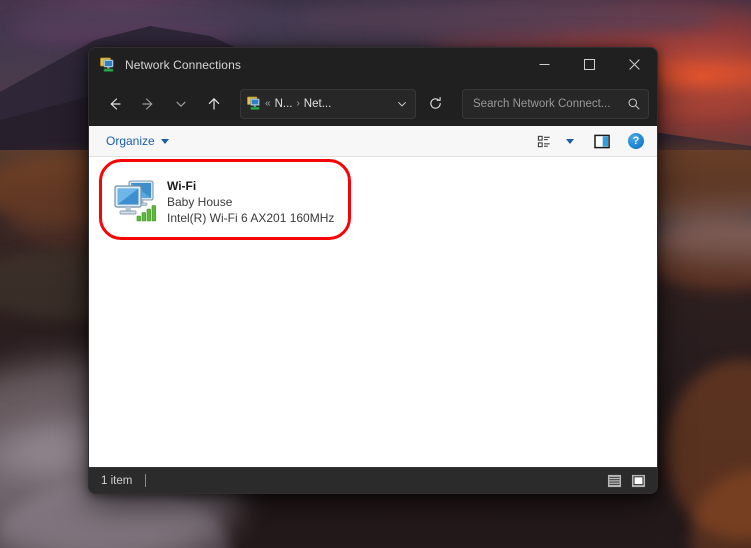  I want to click on item-count-label: 1 item, so click(117, 480).